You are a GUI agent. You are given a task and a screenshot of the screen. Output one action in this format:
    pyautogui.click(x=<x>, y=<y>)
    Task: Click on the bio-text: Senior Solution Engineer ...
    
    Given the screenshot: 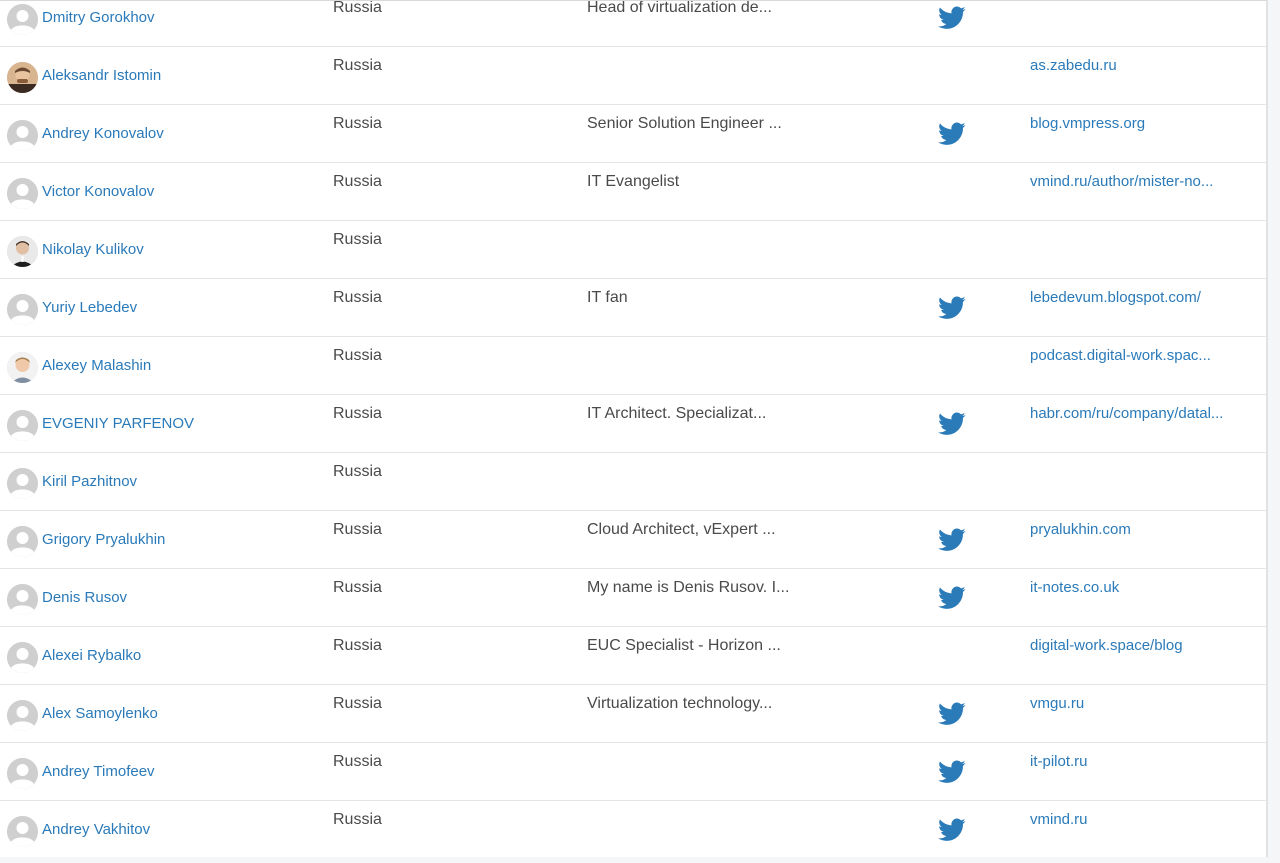 What is the action you would take?
    pyautogui.click(x=684, y=123)
    